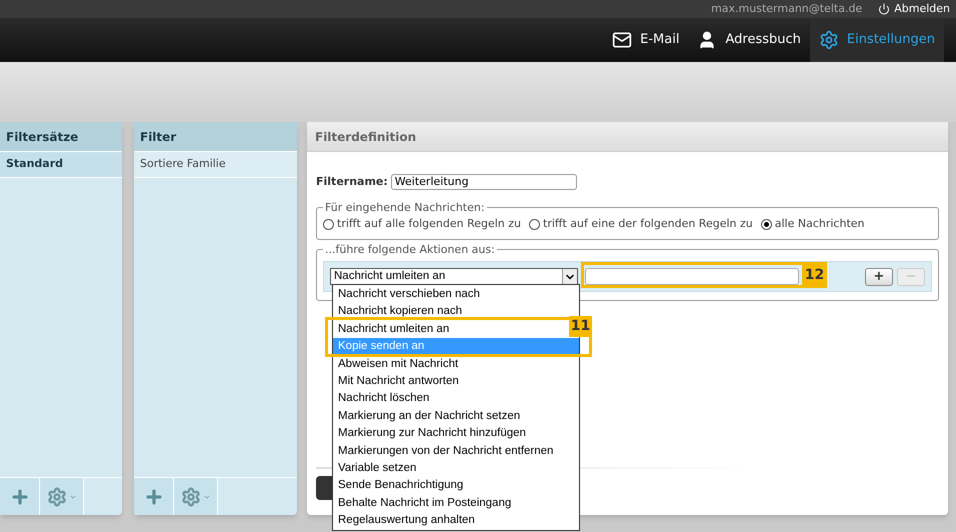 The image size is (956, 532). I want to click on nav-tab: E-Mail, so click(645, 40).